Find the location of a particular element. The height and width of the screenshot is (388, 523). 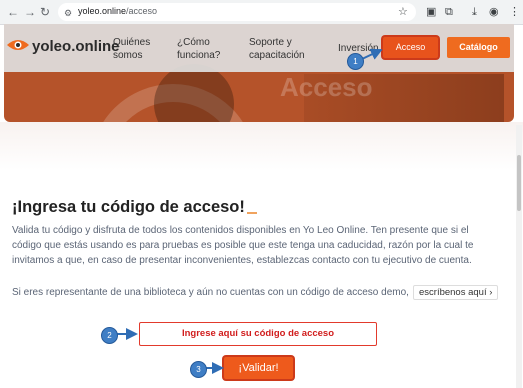

step-3-callout: 3 is located at coordinates (198, 369).